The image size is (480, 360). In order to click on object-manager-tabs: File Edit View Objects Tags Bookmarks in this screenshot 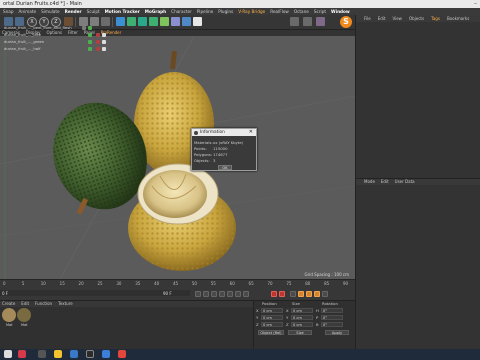, I will do `click(418, 18)`.